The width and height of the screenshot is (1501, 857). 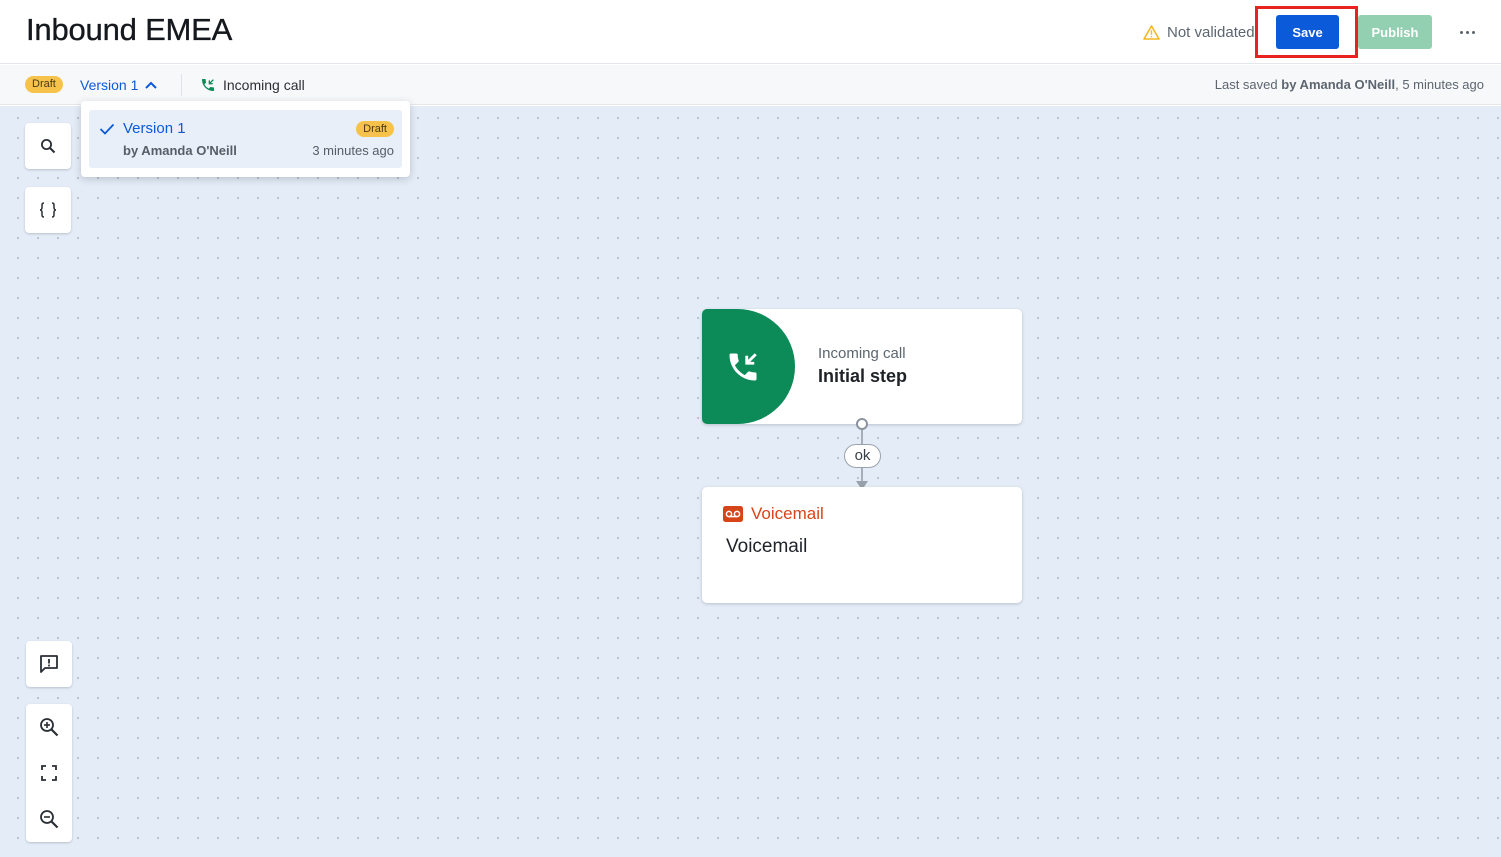 I want to click on version-option-time: 3 minutes ago, so click(x=353, y=150).